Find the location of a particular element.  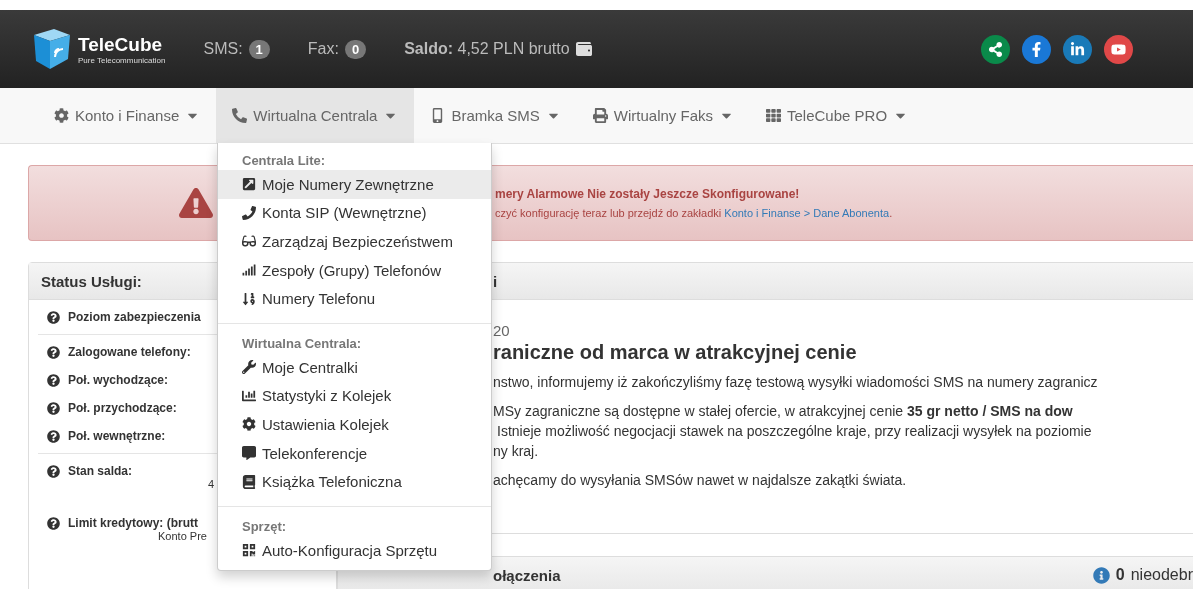

menu-item: Zespoły (Grupy) Telefonów is located at coordinates (354, 270).